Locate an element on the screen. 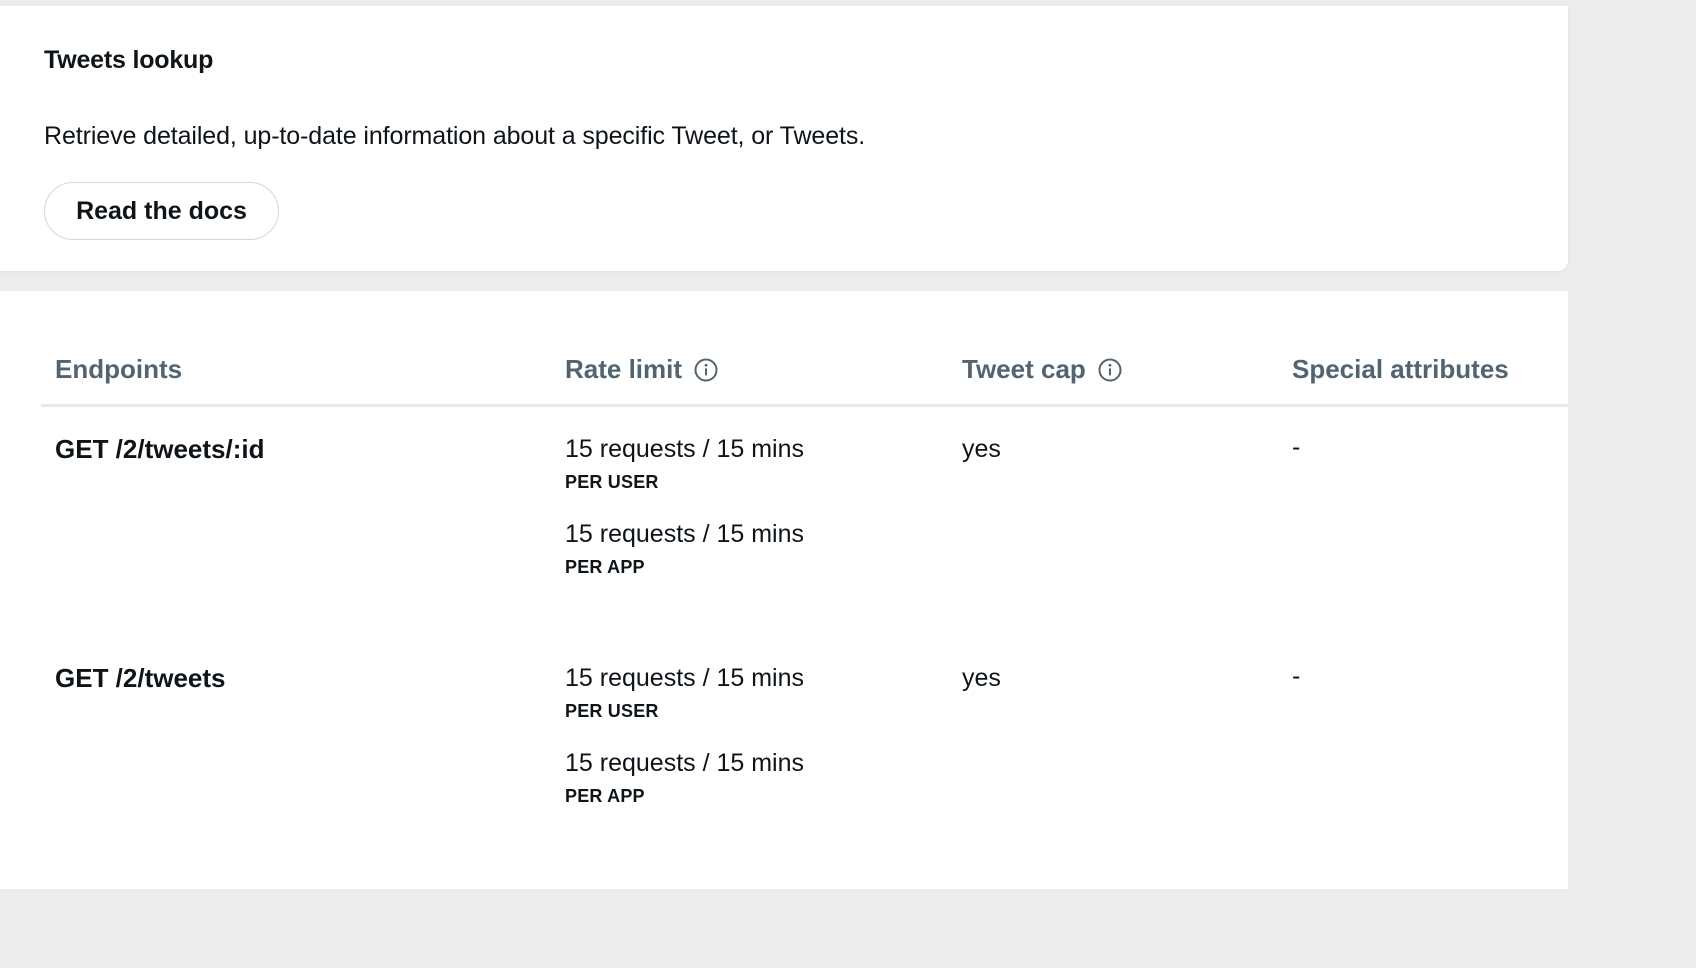  section-title: Tweets lookup is located at coordinates (129, 60).